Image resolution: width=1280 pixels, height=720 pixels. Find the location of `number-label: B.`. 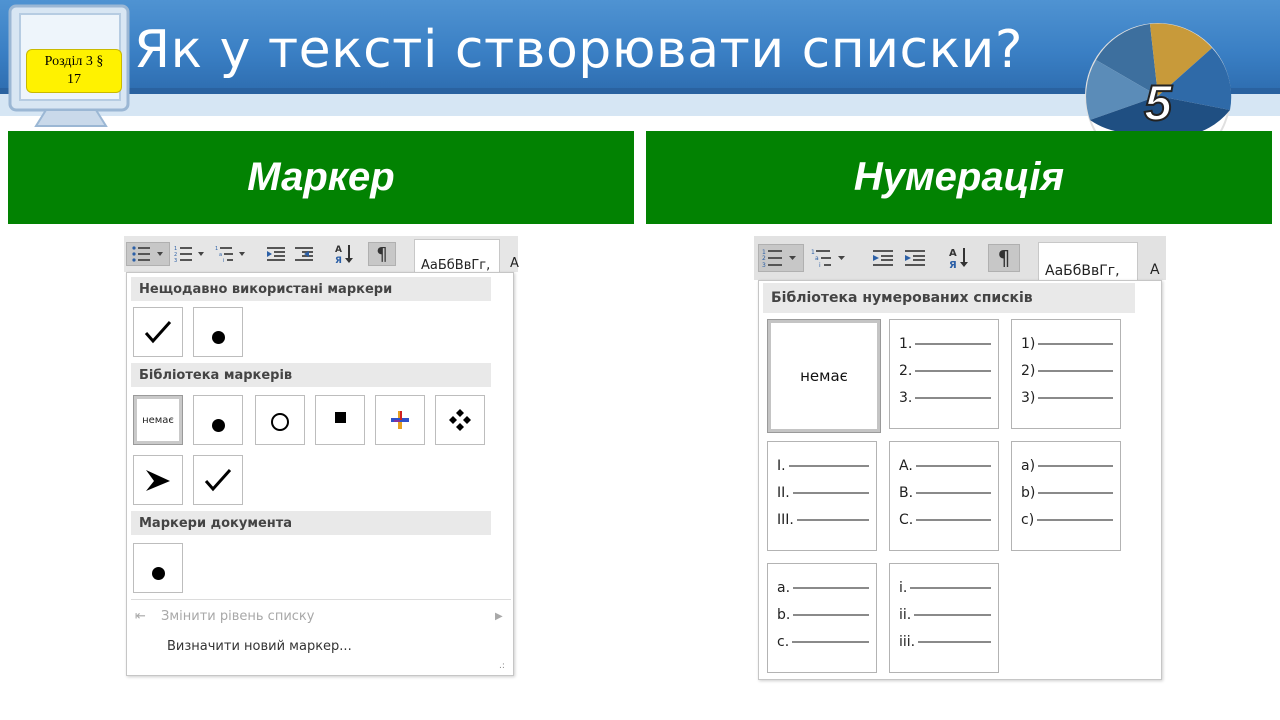

number-label: B. is located at coordinates (906, 493).